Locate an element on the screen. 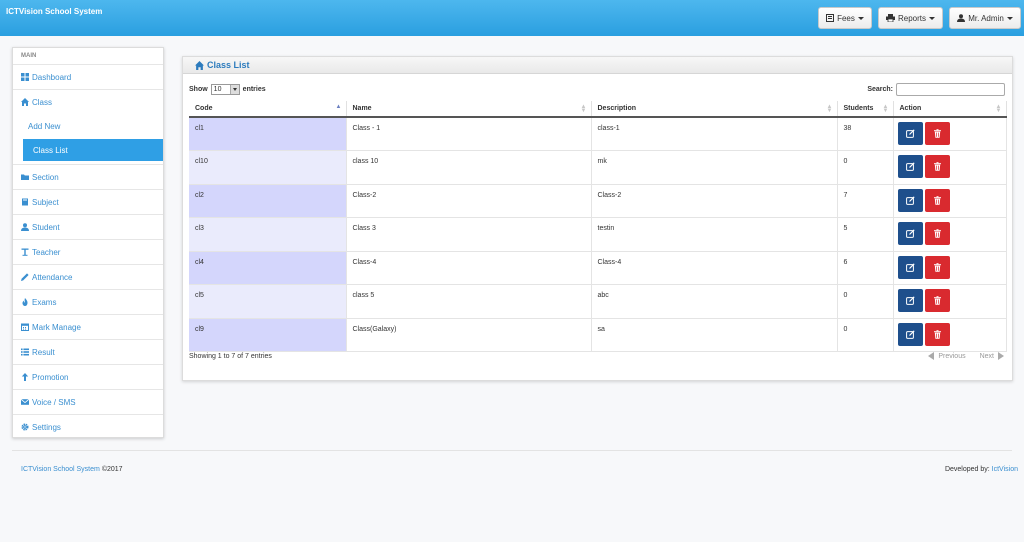 Image resolution: width=1024 pixels, height=542 pixels. table-row: cl1 Class - 1 class-1 38 is located at coordinates (598, 134).